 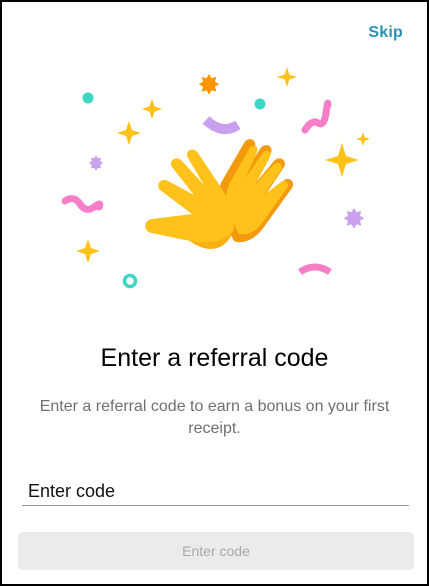 What do you see at coordinates (385, 33) in the screenshot?
I see `skip-button: Skip` at bounding box center [385, 33].